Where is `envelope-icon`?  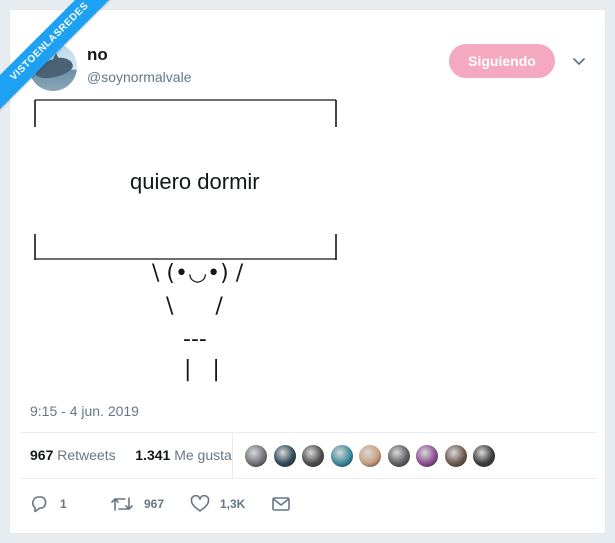 envelope-icon is located at coordinates (281, 504).